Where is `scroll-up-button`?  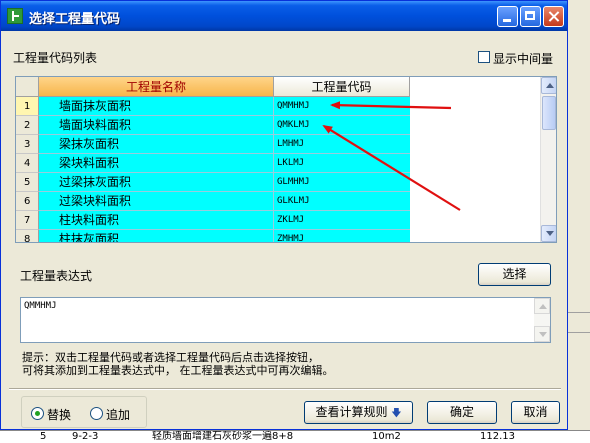 scroll-up-button is located at coordinates (548, 85).